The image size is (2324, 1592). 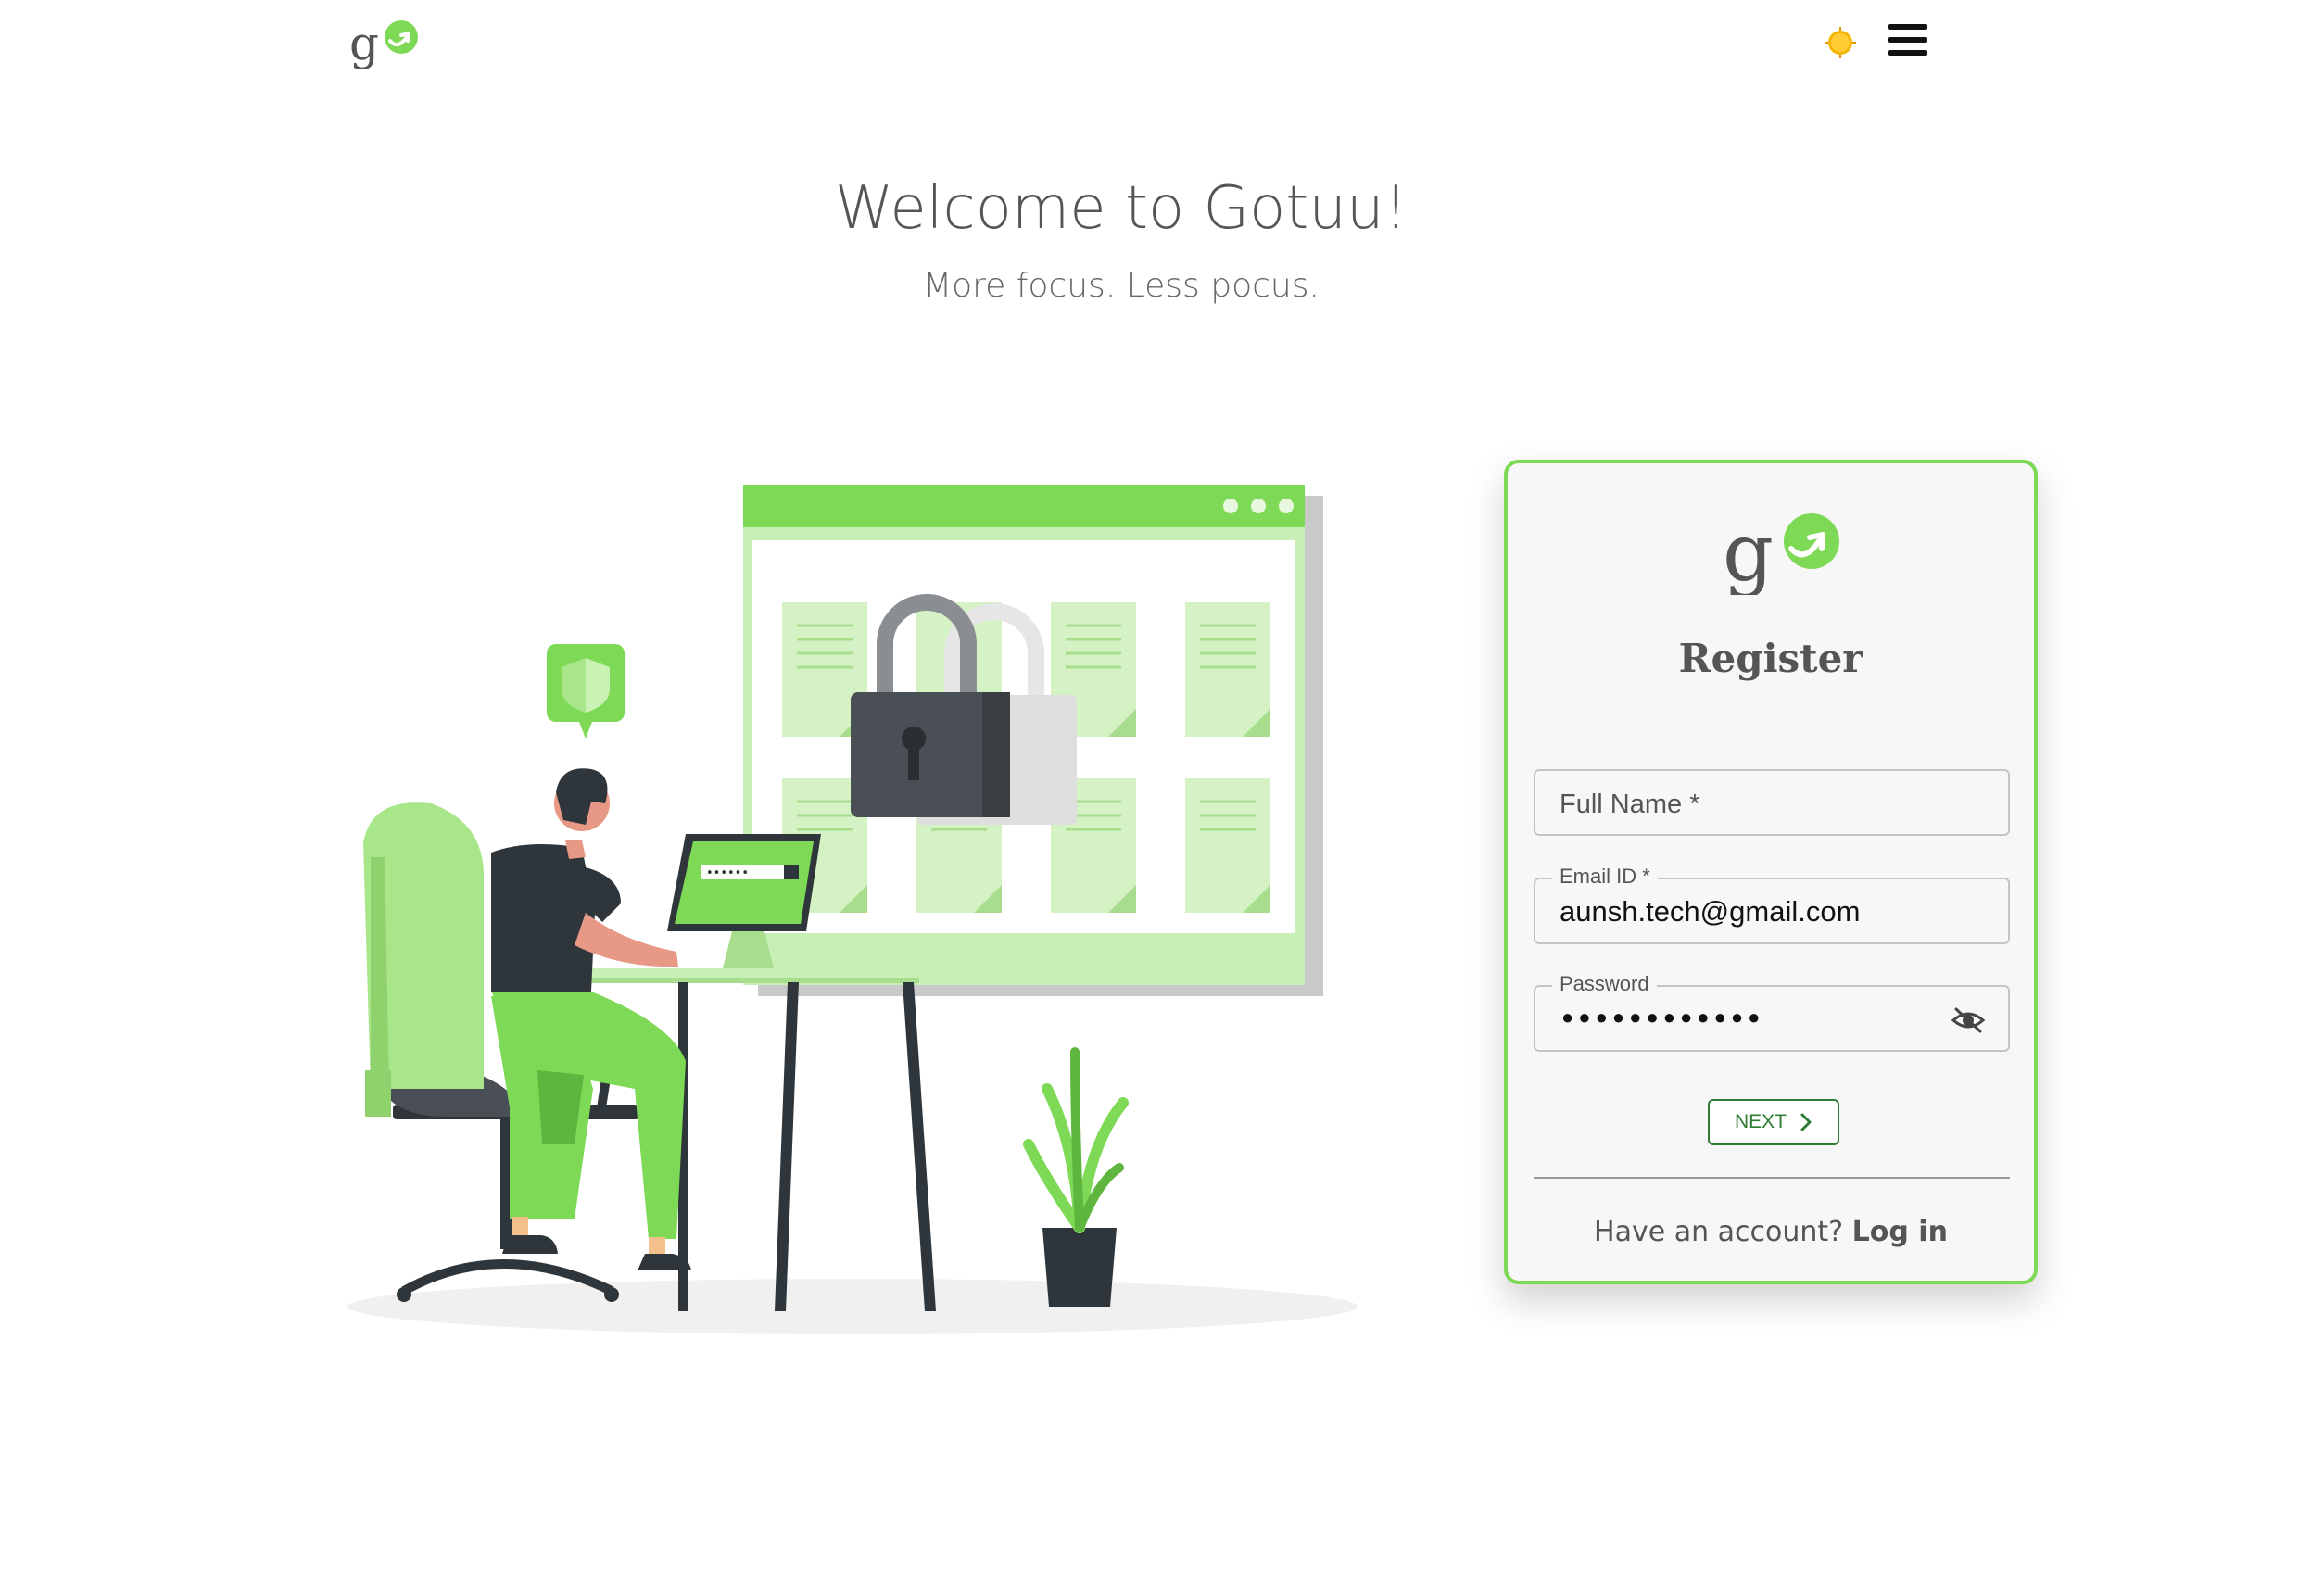 I want to click on eye-off-icon, so click(x=1968, y=1020).